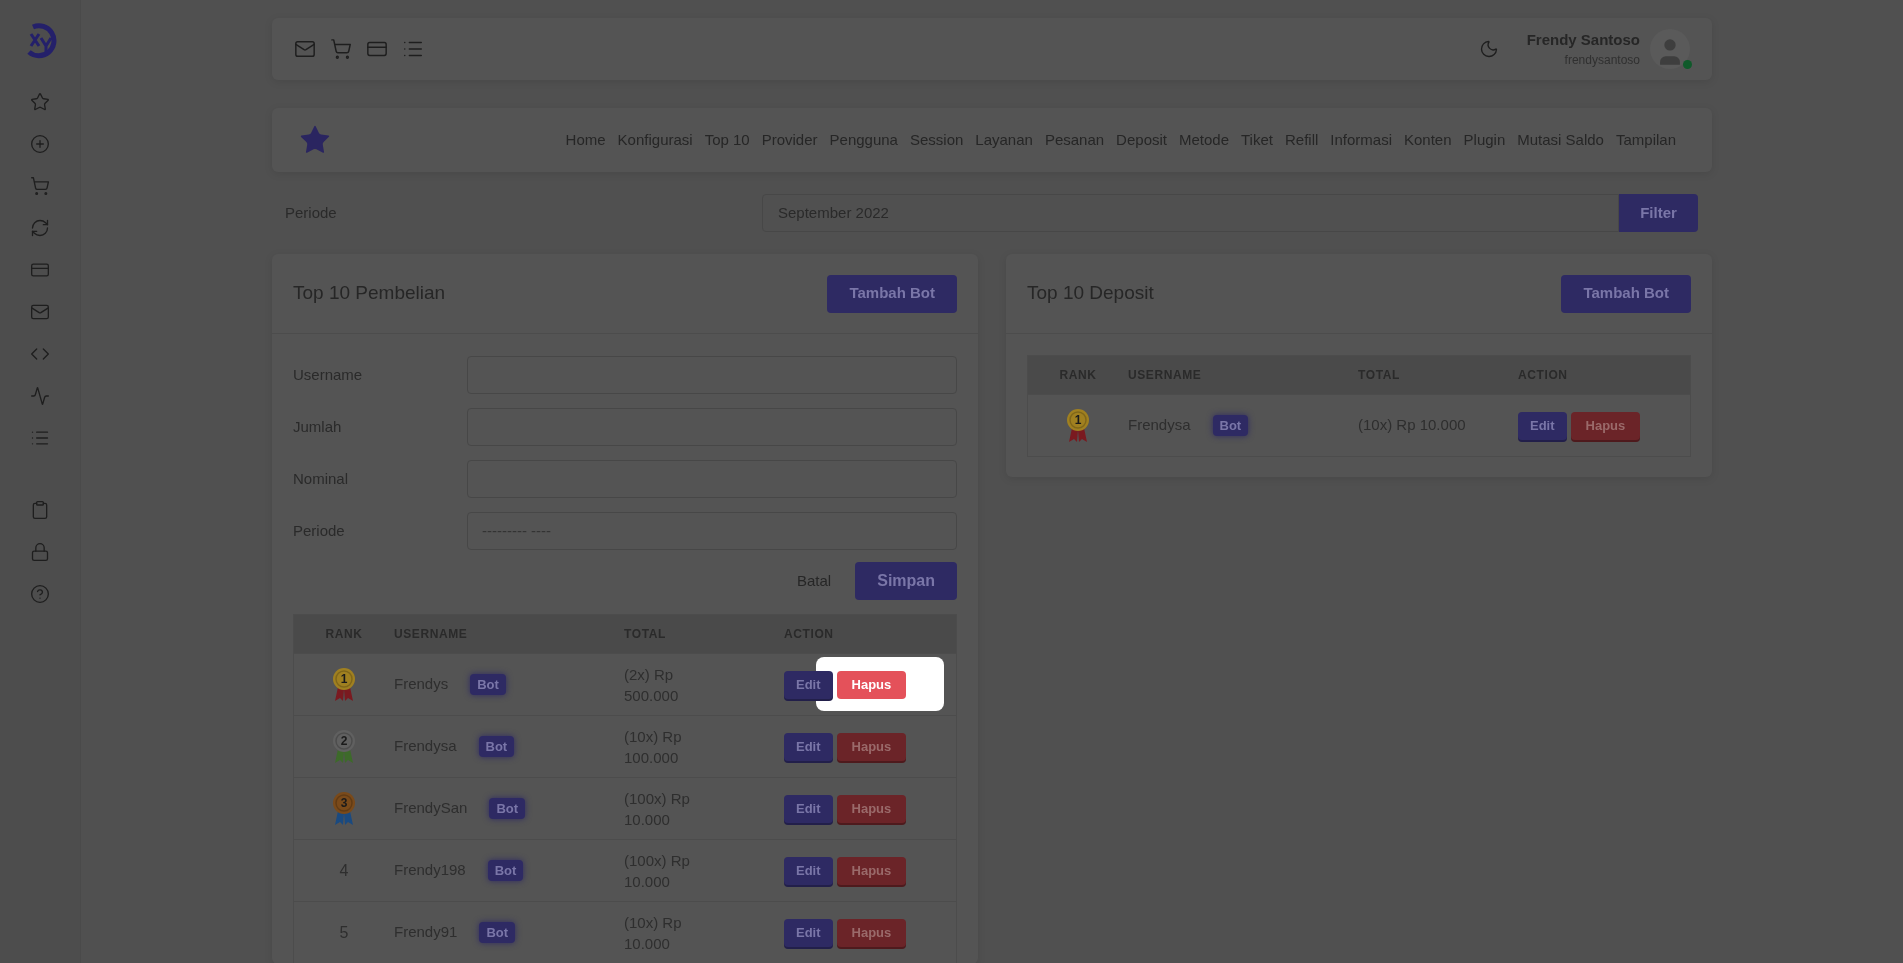 This screenshot has height=963, width=1903. What do you see at coordinates (40, 510) in the screenshot?
I see `clipboard-icon` at bounding box center [40, 510].